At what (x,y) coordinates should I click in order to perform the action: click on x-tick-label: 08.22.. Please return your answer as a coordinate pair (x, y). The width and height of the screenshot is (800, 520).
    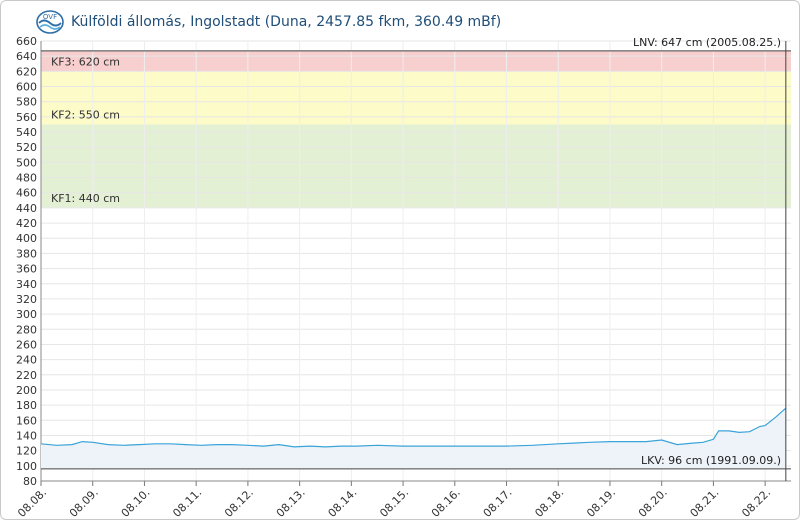
    Looking at the image, I should click on (756, 502).